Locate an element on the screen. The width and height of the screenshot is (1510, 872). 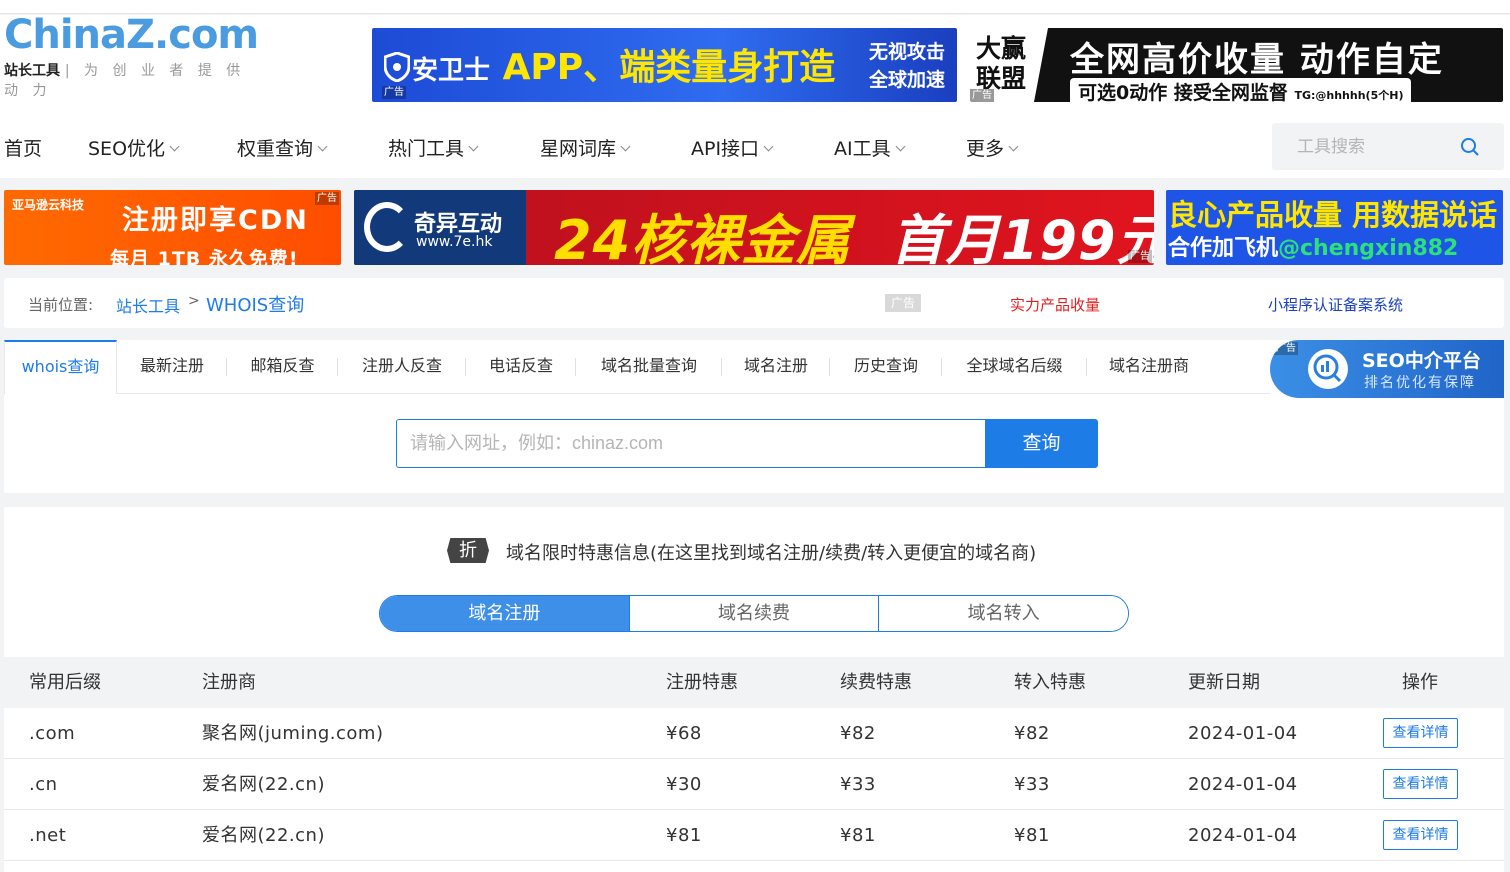
nav-ai-tools: AI工具 is located at coordinates (870, 147).